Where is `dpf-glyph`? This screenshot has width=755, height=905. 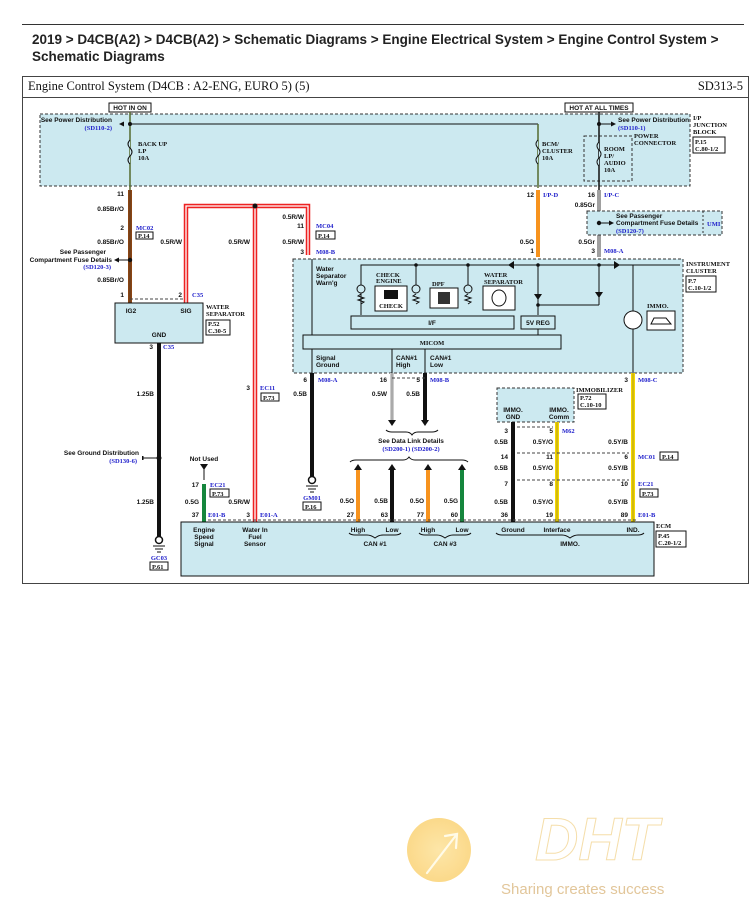
dpf-glyph is located at coordinates (444, 298).